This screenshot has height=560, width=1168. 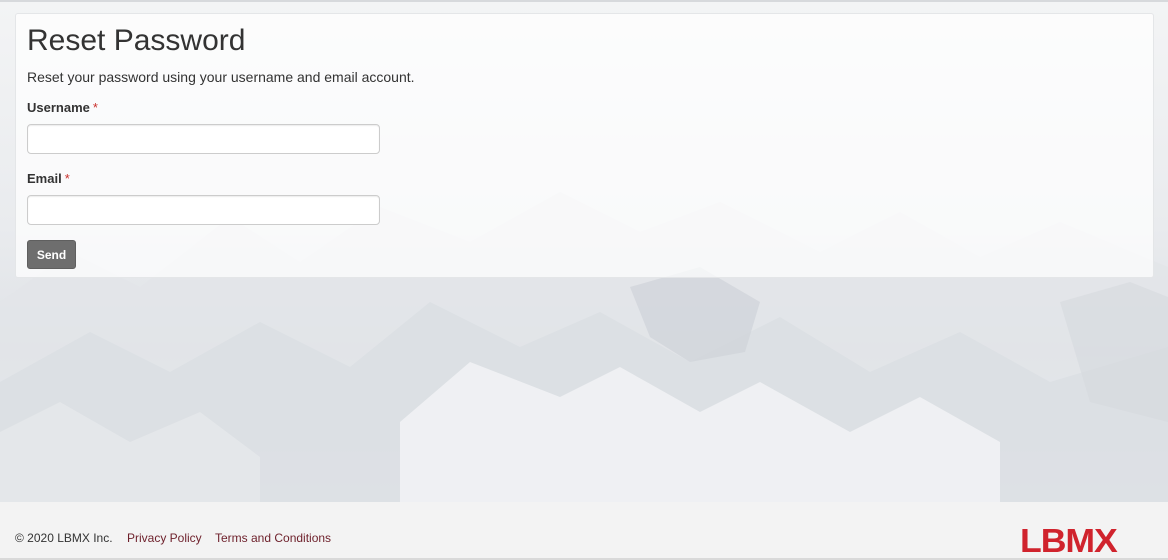 I want to click on page-title: Reset Password, so click(x=136, y=40).